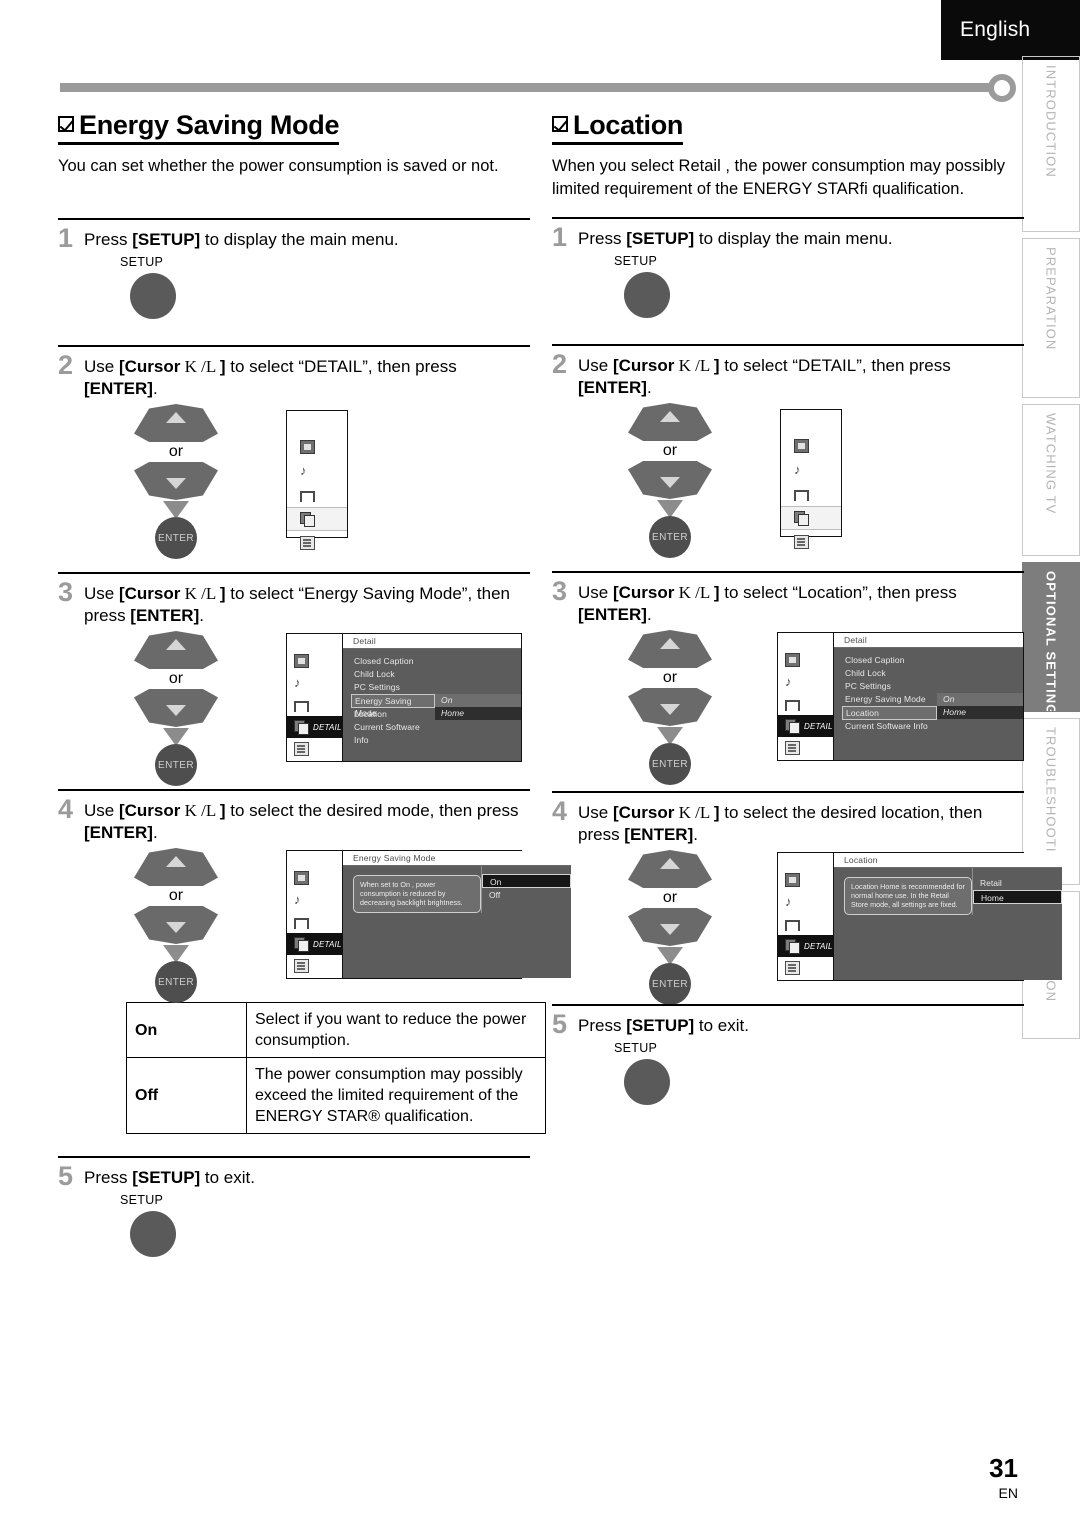 This screenshot has width=1080, height=1526. I want to click on remote-art-setup: SETUP, so click(294, 287).